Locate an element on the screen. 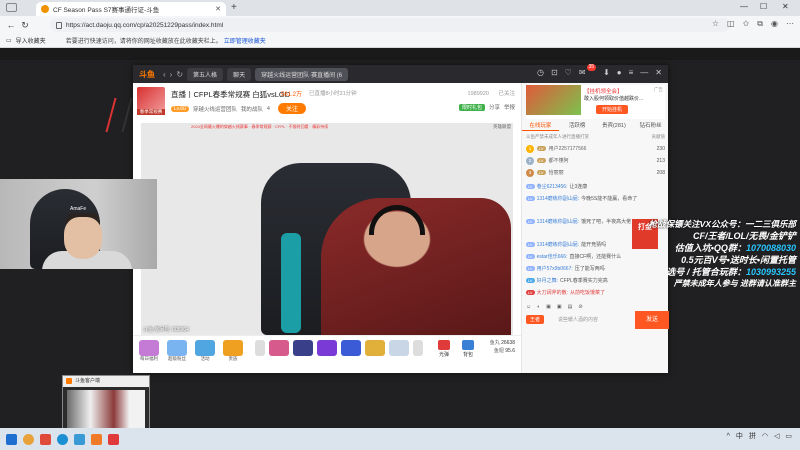  wifi-icon: ◠ is located at coordinates (765, 436).